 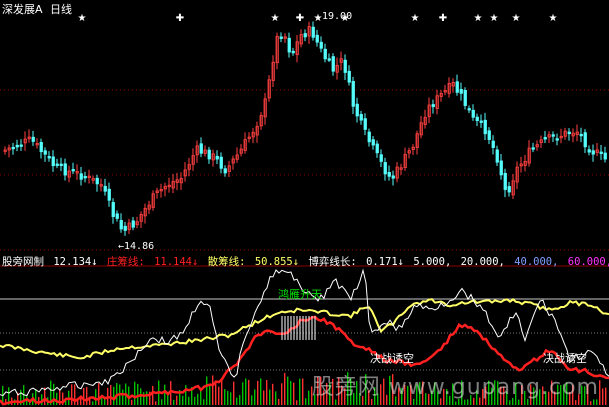 I want to click on low-price-label: ←14.86, so click(x=136, y=246).